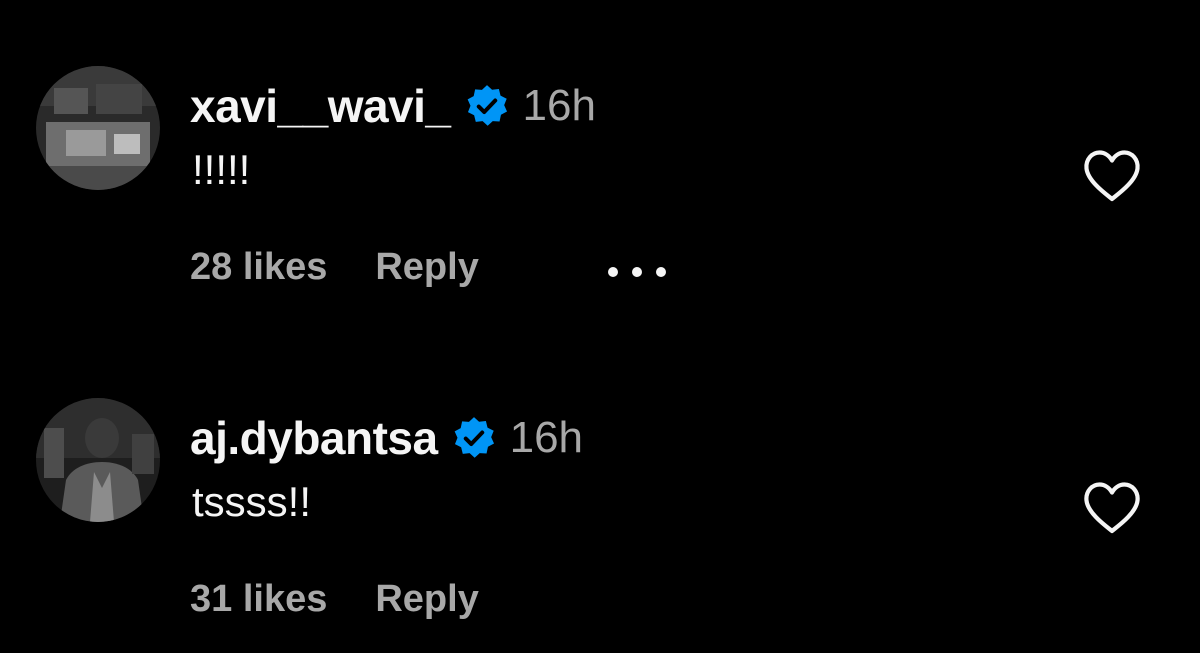 The width and height of the screenshot is (1200, 653). Describe the element at coordinates (637, 272) in the screenshot. I see `more-options-icon` at that location.